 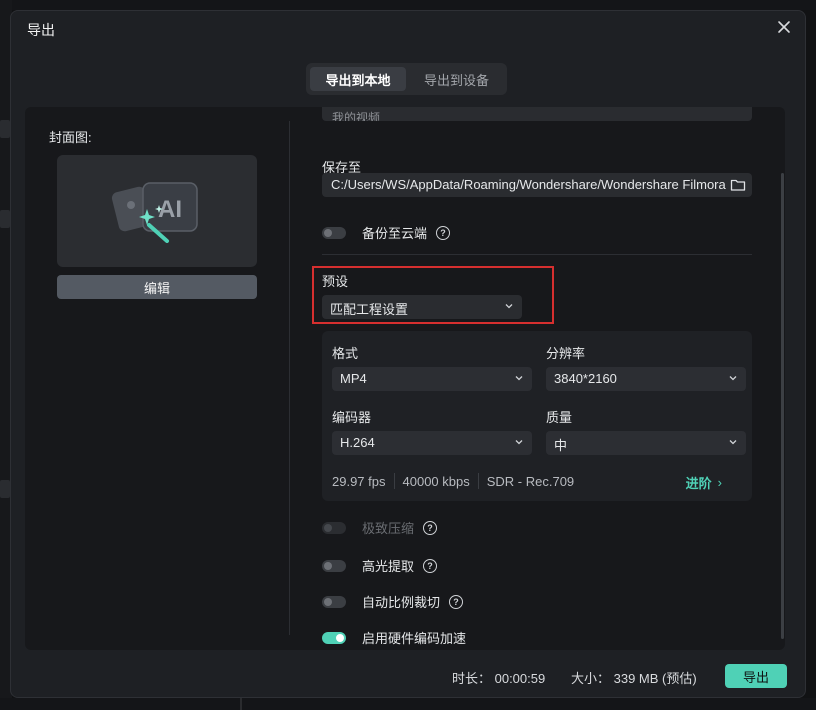 What do you see at coordinates (432, 443) in the screenshot?
I see `encoder-select: H.264` at bounding box center [432, 443].